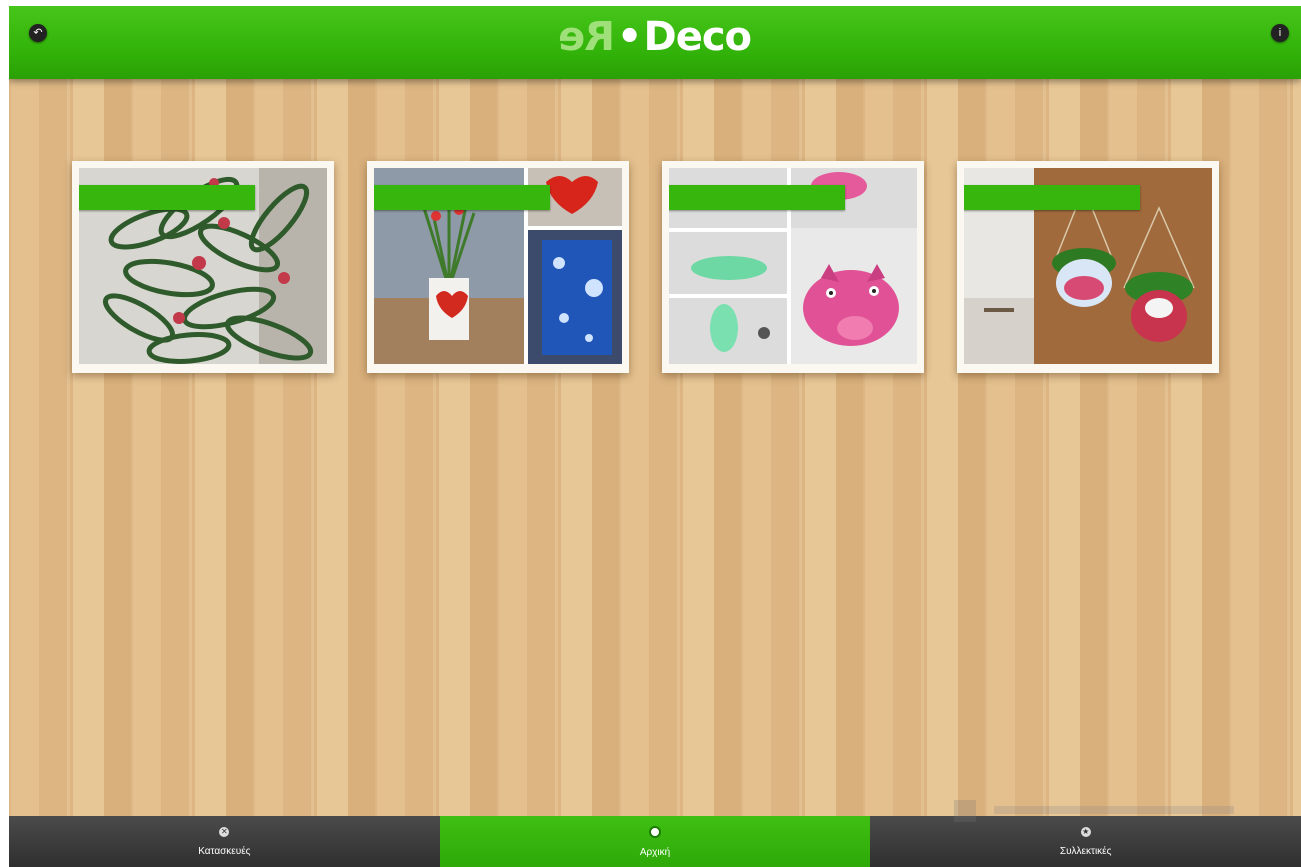 The width and height of the screenshot is (1301, 867). What do you see at coordinates (224, 851) in the screenshot?
I see `tab-label: Κατασκευές` at bounding box center [224, 851].